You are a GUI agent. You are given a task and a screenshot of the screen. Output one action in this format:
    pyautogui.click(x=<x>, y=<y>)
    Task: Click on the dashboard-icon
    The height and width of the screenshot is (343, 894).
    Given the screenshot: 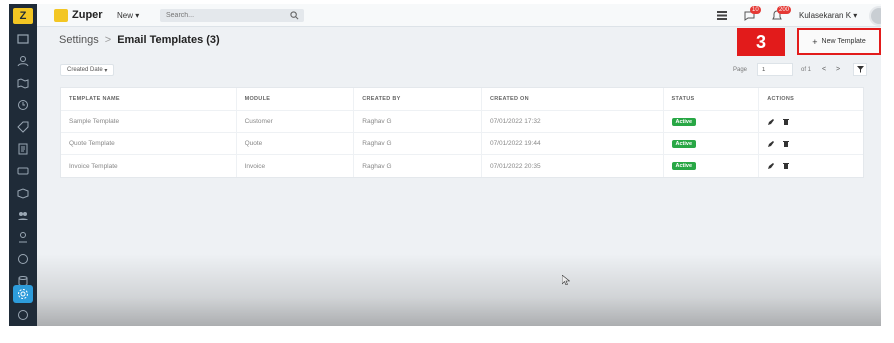 What is the action you would take?
    pyautogui.click(x=23, y=39)
    